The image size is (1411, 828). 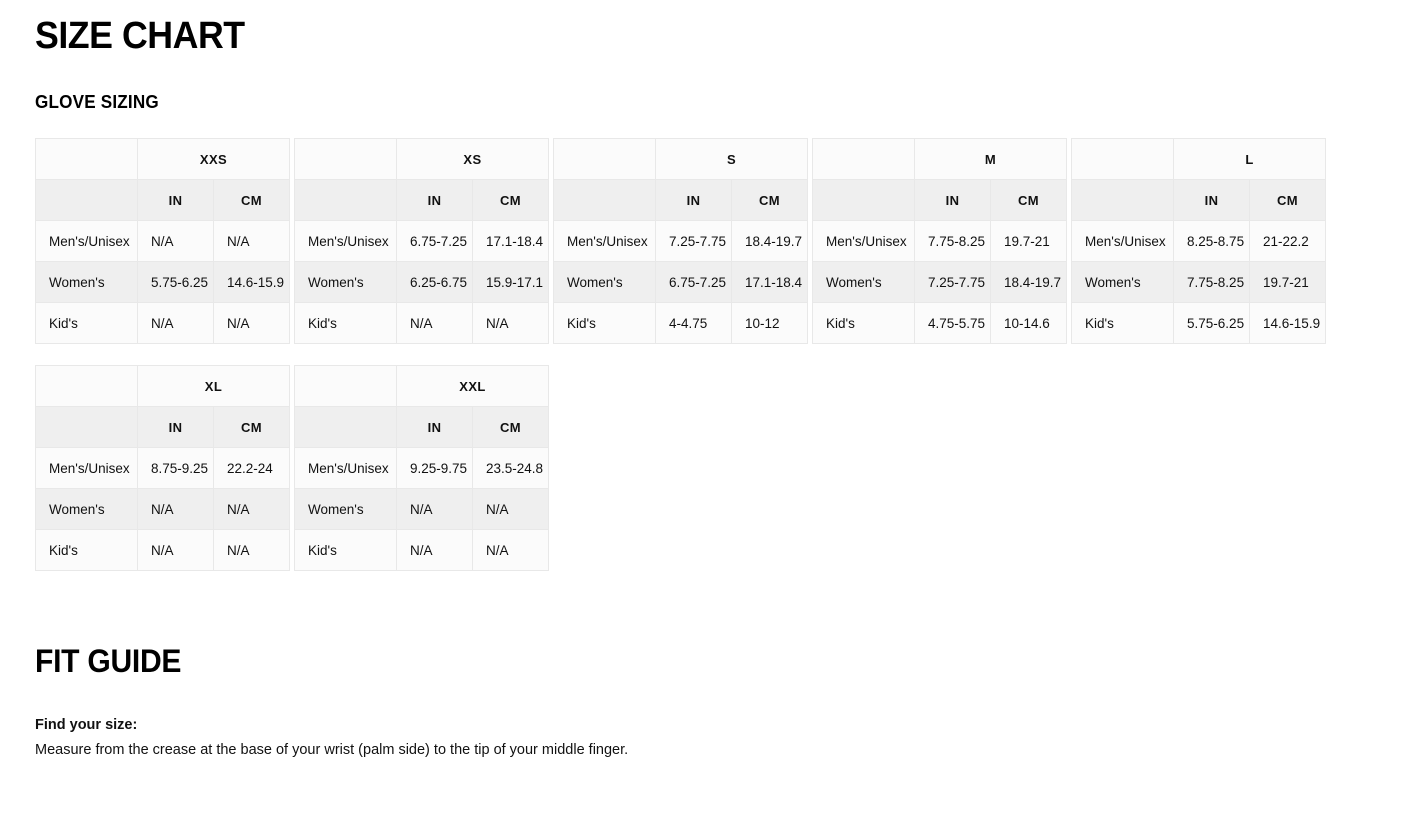 I want to click on size-label: L, so click(x=1250, y=159).